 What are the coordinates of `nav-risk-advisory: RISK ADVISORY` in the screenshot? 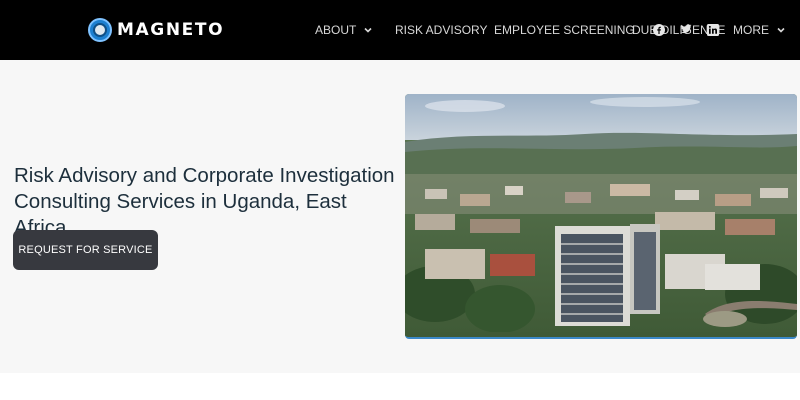 It's located at (441, 30).